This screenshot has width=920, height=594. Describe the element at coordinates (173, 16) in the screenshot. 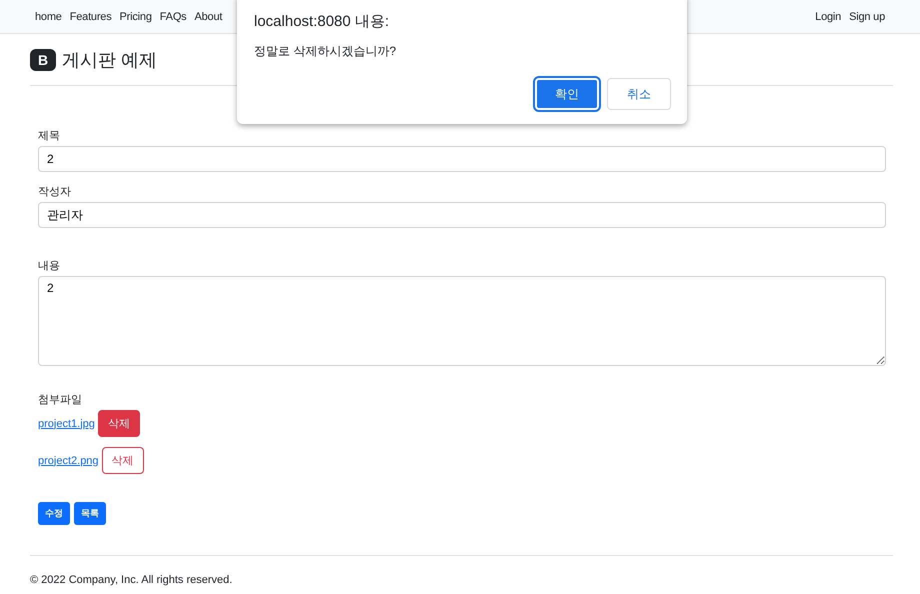

I see `nav-link: FAQs` at that location.